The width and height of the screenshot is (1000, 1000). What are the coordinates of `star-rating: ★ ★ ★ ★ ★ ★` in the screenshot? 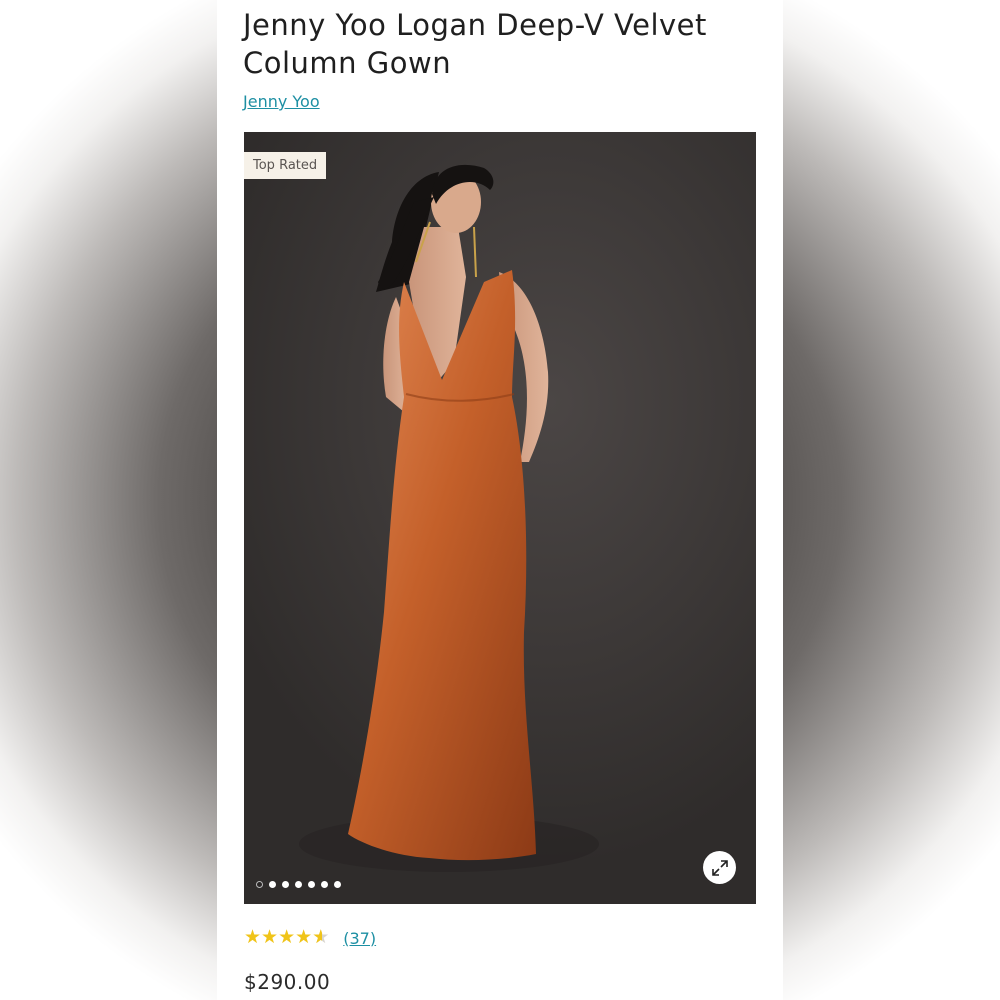 It's located at (286, 938).